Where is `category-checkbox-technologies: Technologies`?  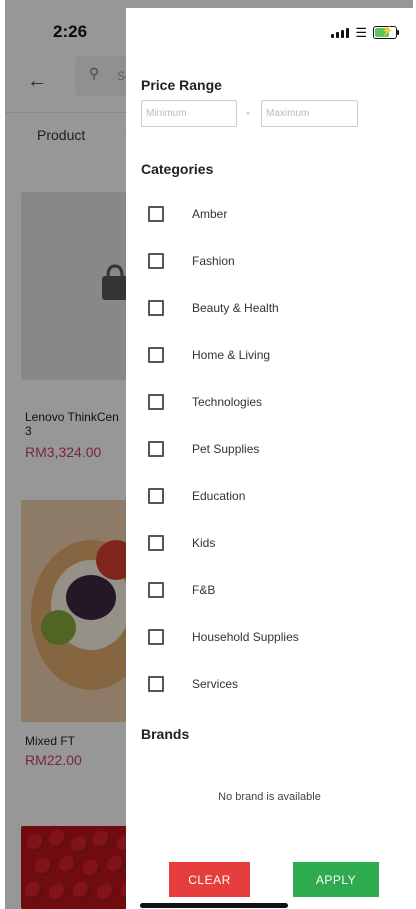 category-checkbox-technologies: Technologies is located at coordinates (205, 402).